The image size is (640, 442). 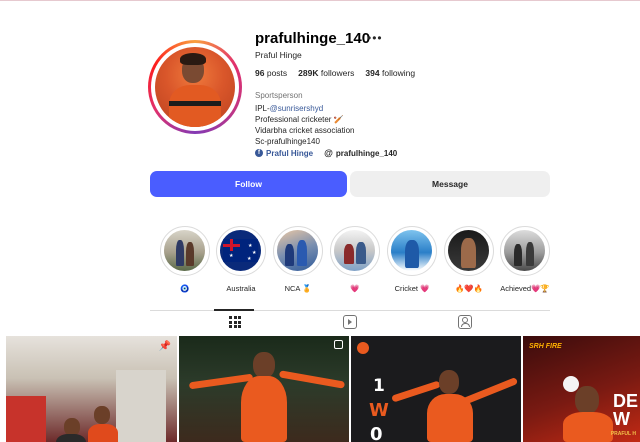 I want to click on follow-button: Follow, so click(x=248, y=184).